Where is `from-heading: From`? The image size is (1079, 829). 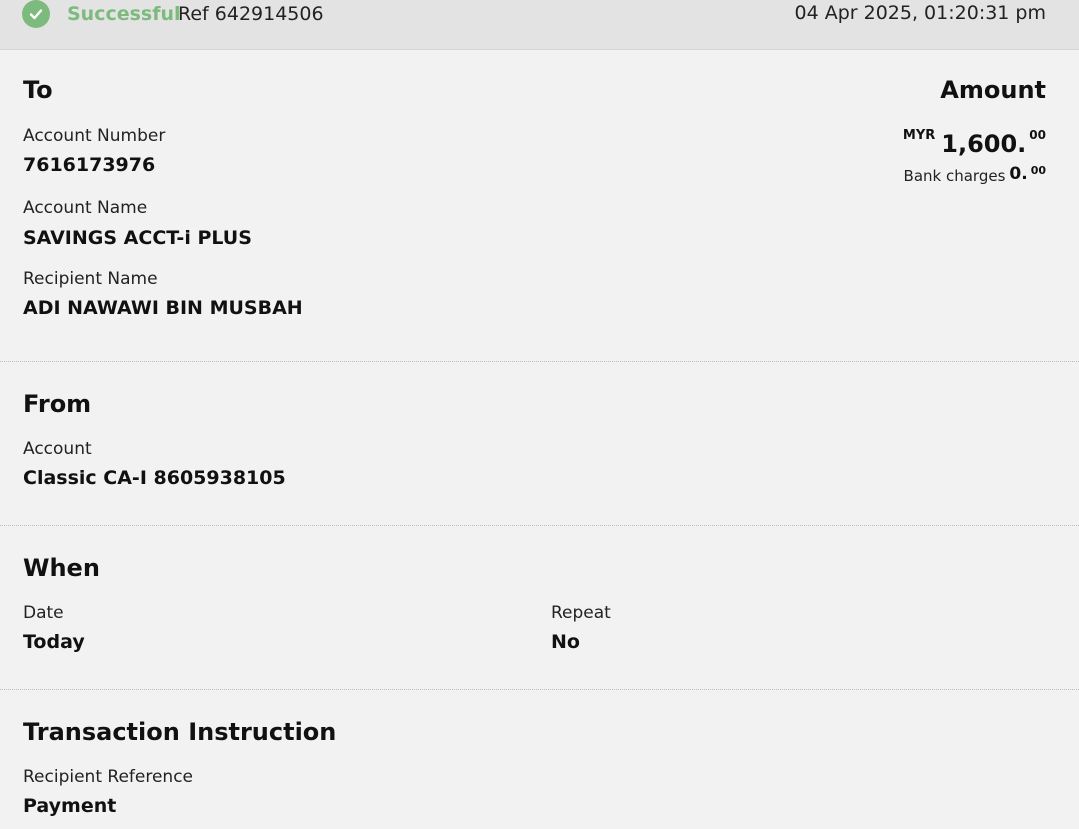
from-heading: From is located at coordinates (57, 404).